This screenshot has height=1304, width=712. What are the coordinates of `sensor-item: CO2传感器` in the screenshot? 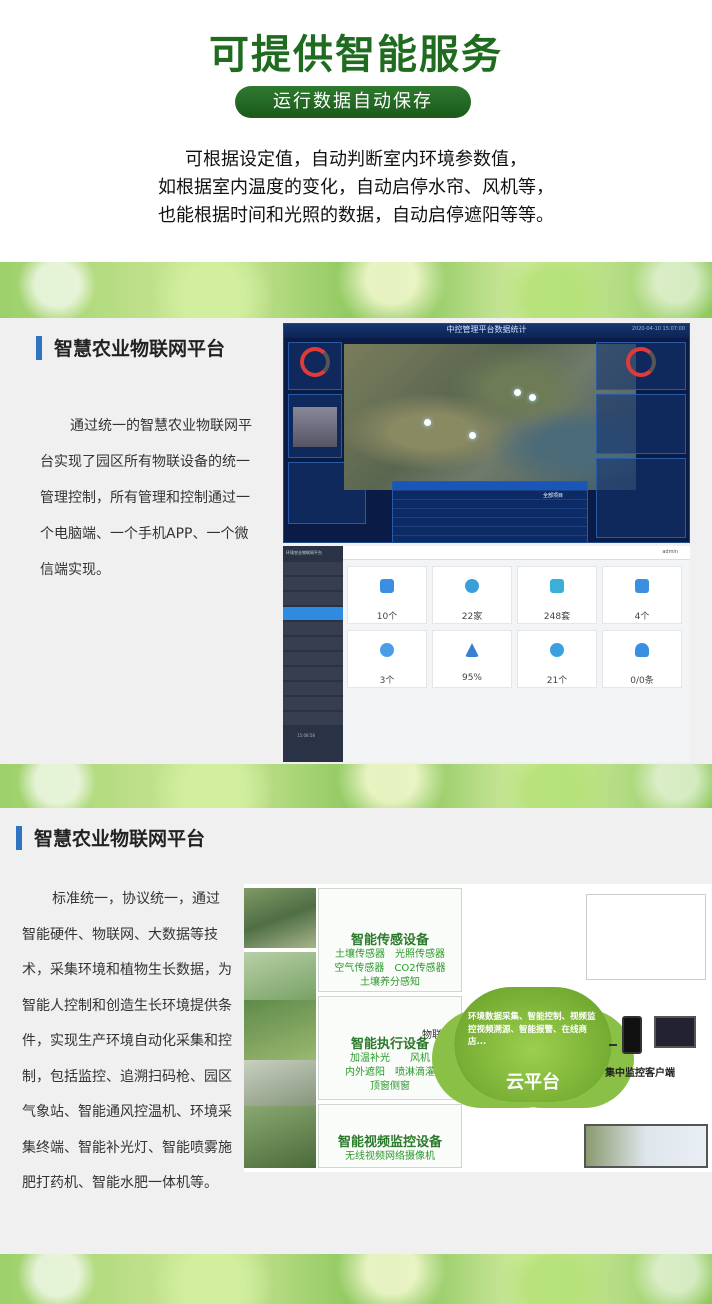 It's located at (420, 968).